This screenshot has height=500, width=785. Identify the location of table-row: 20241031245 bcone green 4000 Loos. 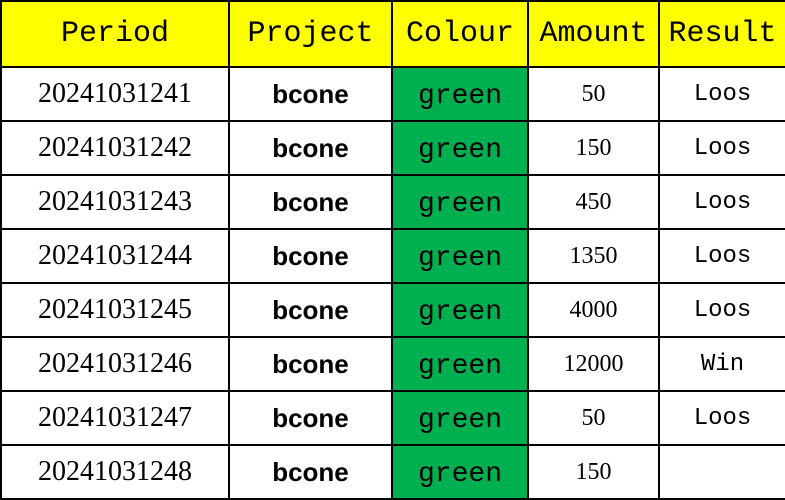
(392, 310).